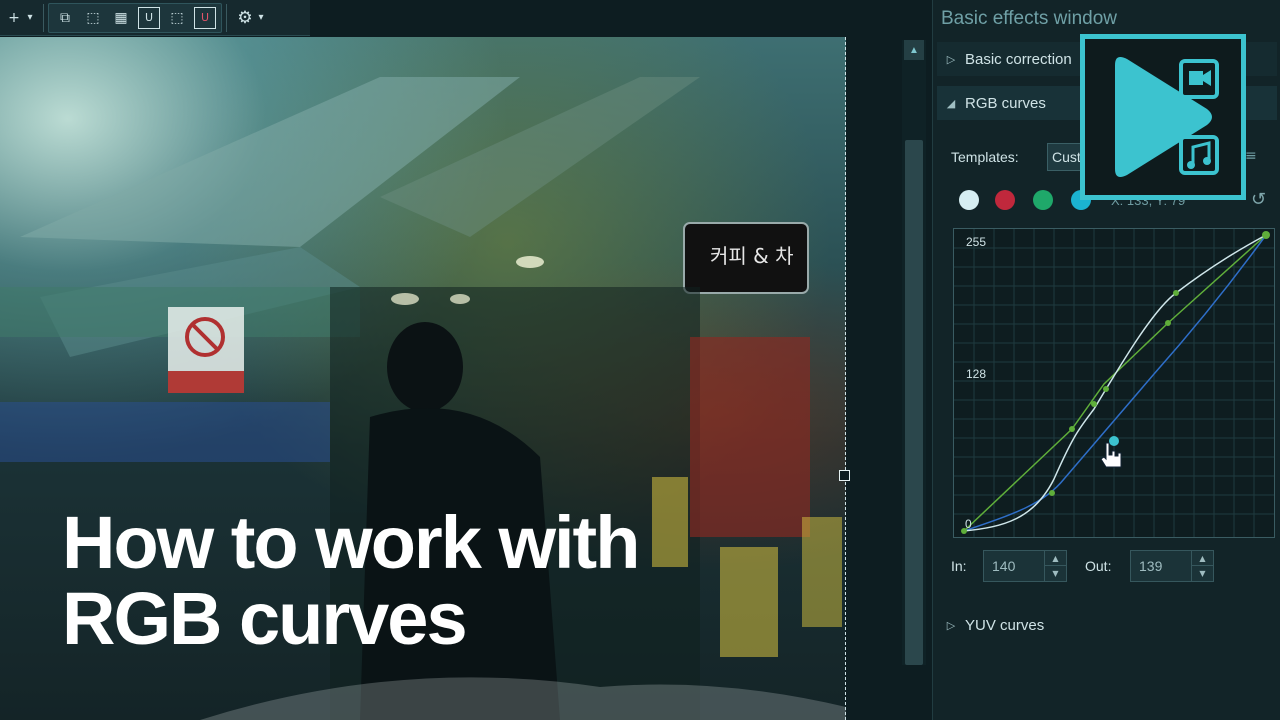 Image resolution: width=1280 pixels, height=720 pixels. I want to click on video-title-overlay: How to work with RGB curves, so click(442, 581).